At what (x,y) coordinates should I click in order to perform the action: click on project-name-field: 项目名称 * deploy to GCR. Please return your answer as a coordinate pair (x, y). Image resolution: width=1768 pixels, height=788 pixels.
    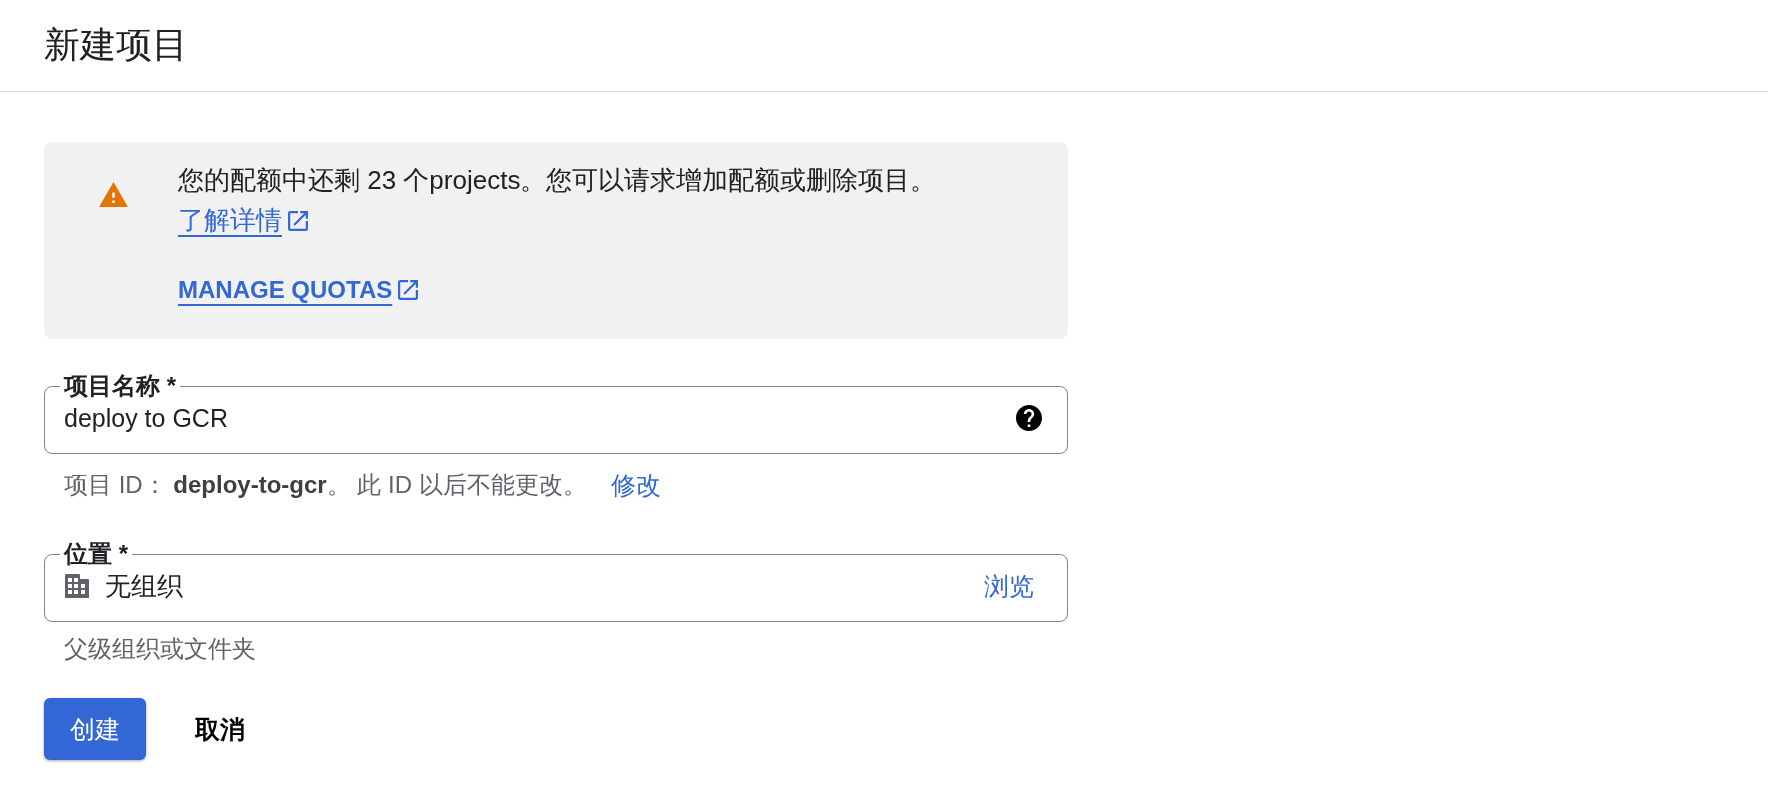
    Looking at the image, I should click on (556, 414).